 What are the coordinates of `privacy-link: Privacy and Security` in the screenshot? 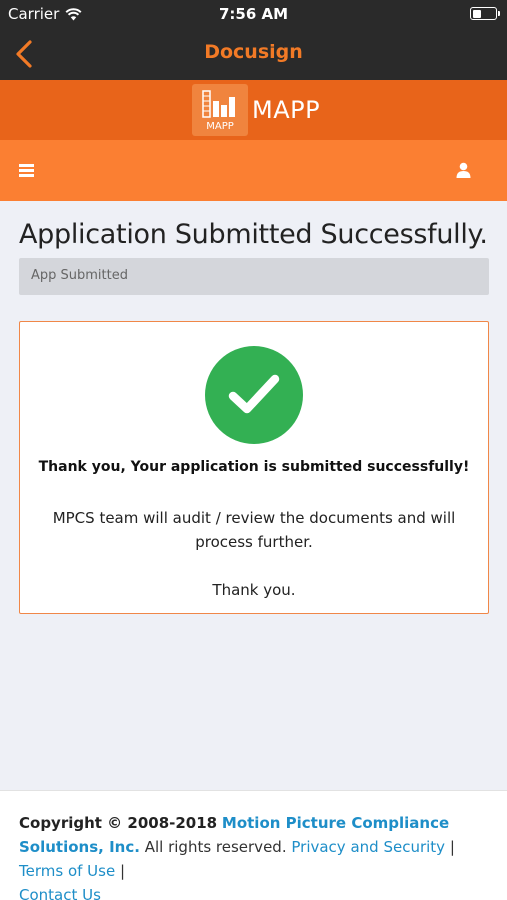 It's located at (368, 847).